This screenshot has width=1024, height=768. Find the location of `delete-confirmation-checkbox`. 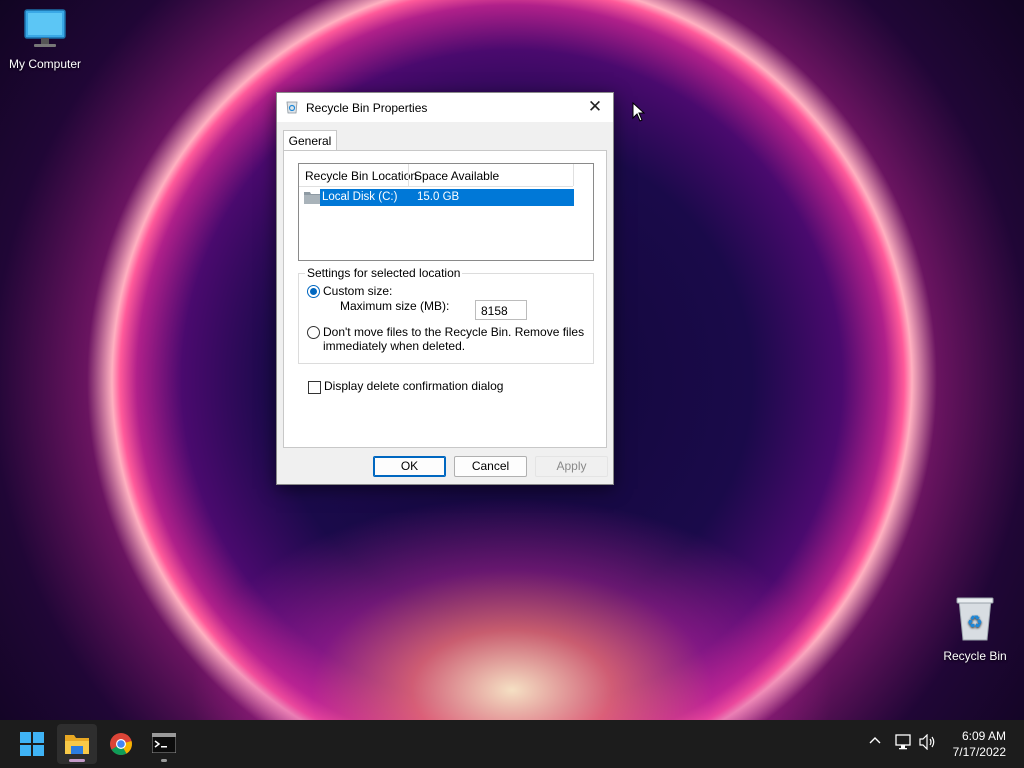

delete-confirmation-checkbox is located at coordinates (314, 387).